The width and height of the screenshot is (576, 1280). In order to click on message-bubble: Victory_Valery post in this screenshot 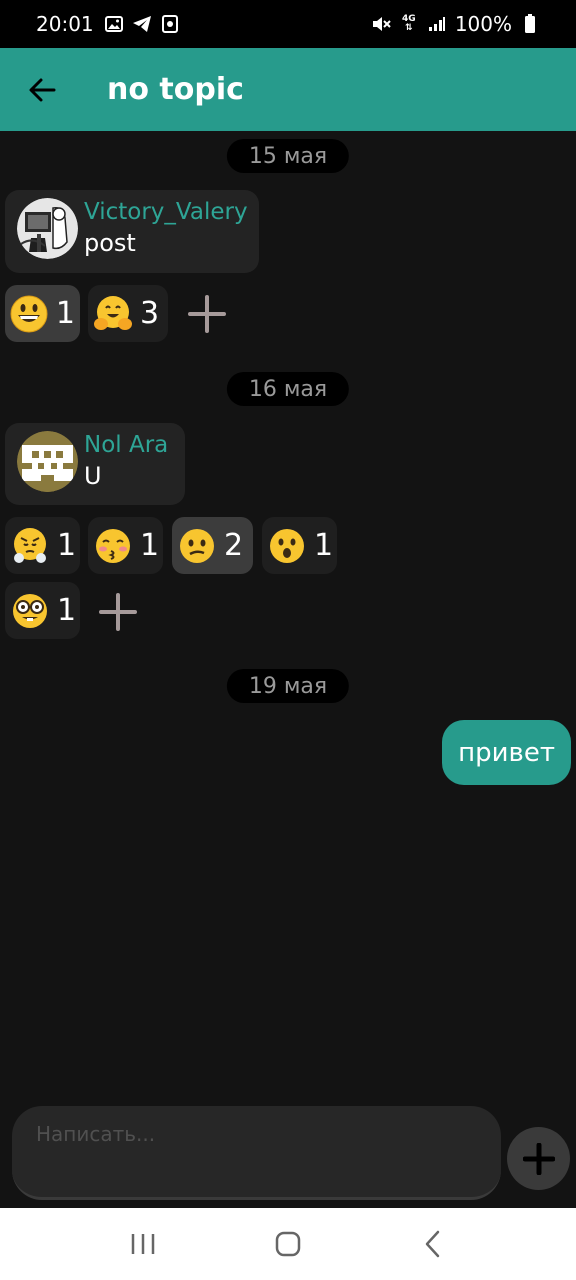, I will do `click(132, 231)`.